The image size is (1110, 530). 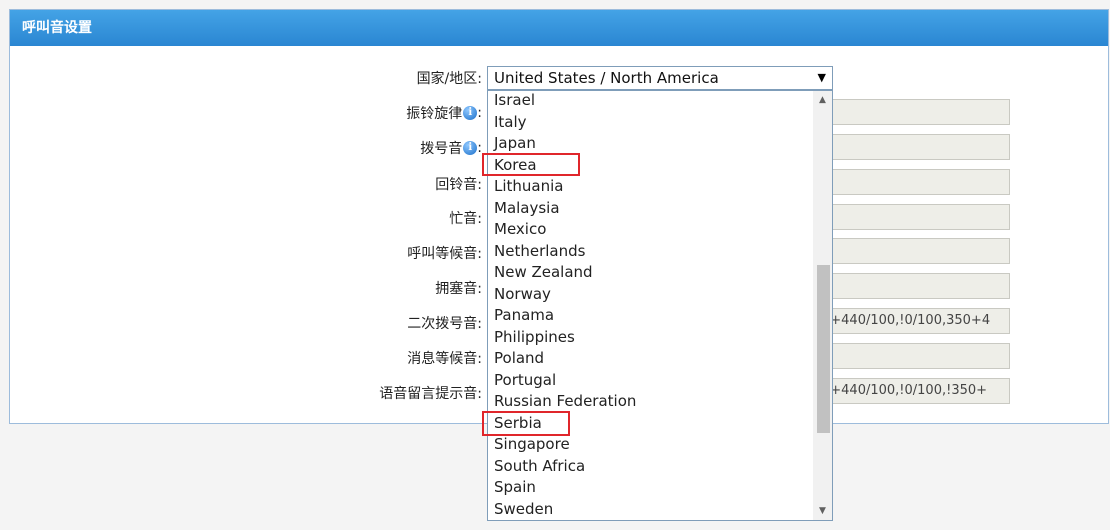 I want to click on panel-title: 呼叫音设置, so click(x=559, y=28).